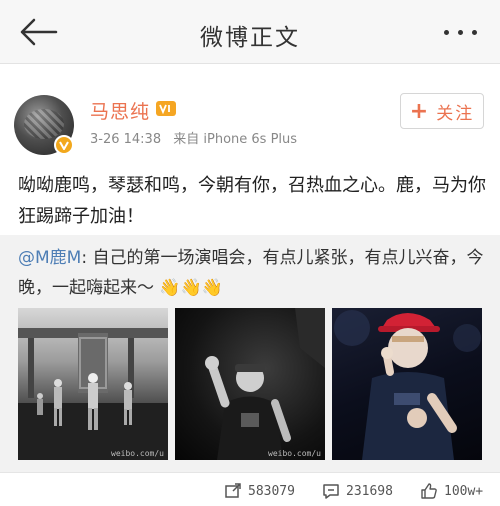 Image resolution: width=500 pixels, height=506 pixels. I want to click on follow-label: 关注, so click(455, 113).